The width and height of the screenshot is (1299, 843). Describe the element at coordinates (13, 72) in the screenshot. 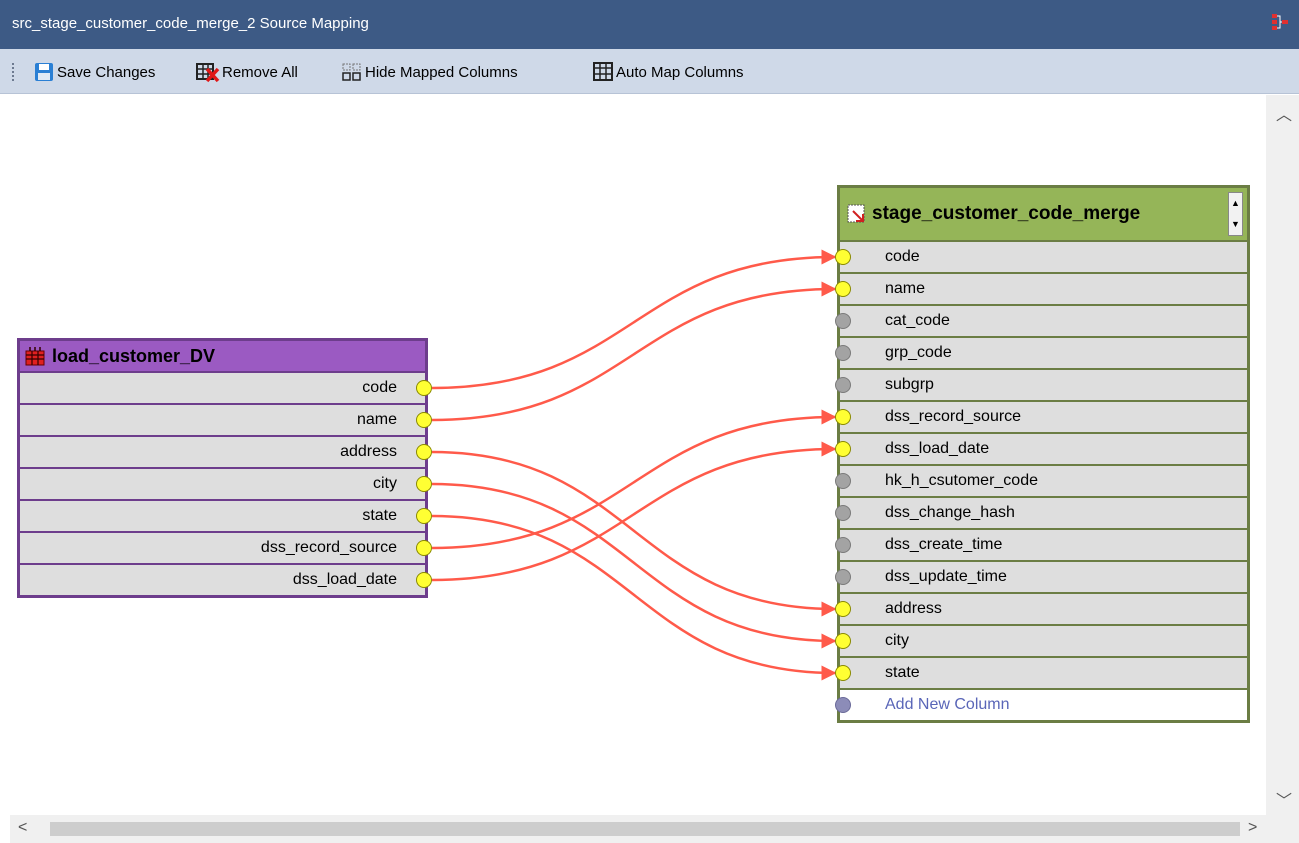

I see `toolbar-grip` at that location.